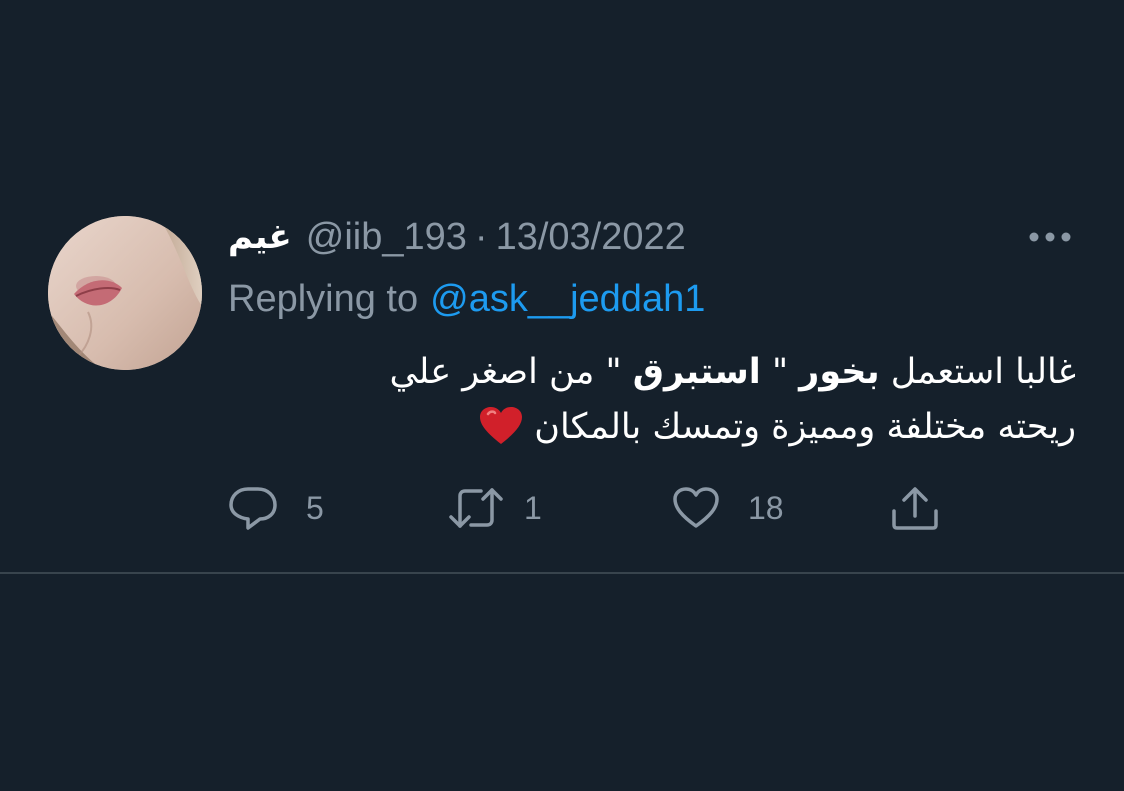 The image size is (1124, 791). What do you see at coordinates (562, 573) in the screenshot?
I see `tweet-divider` at bounding box center [562, 573].